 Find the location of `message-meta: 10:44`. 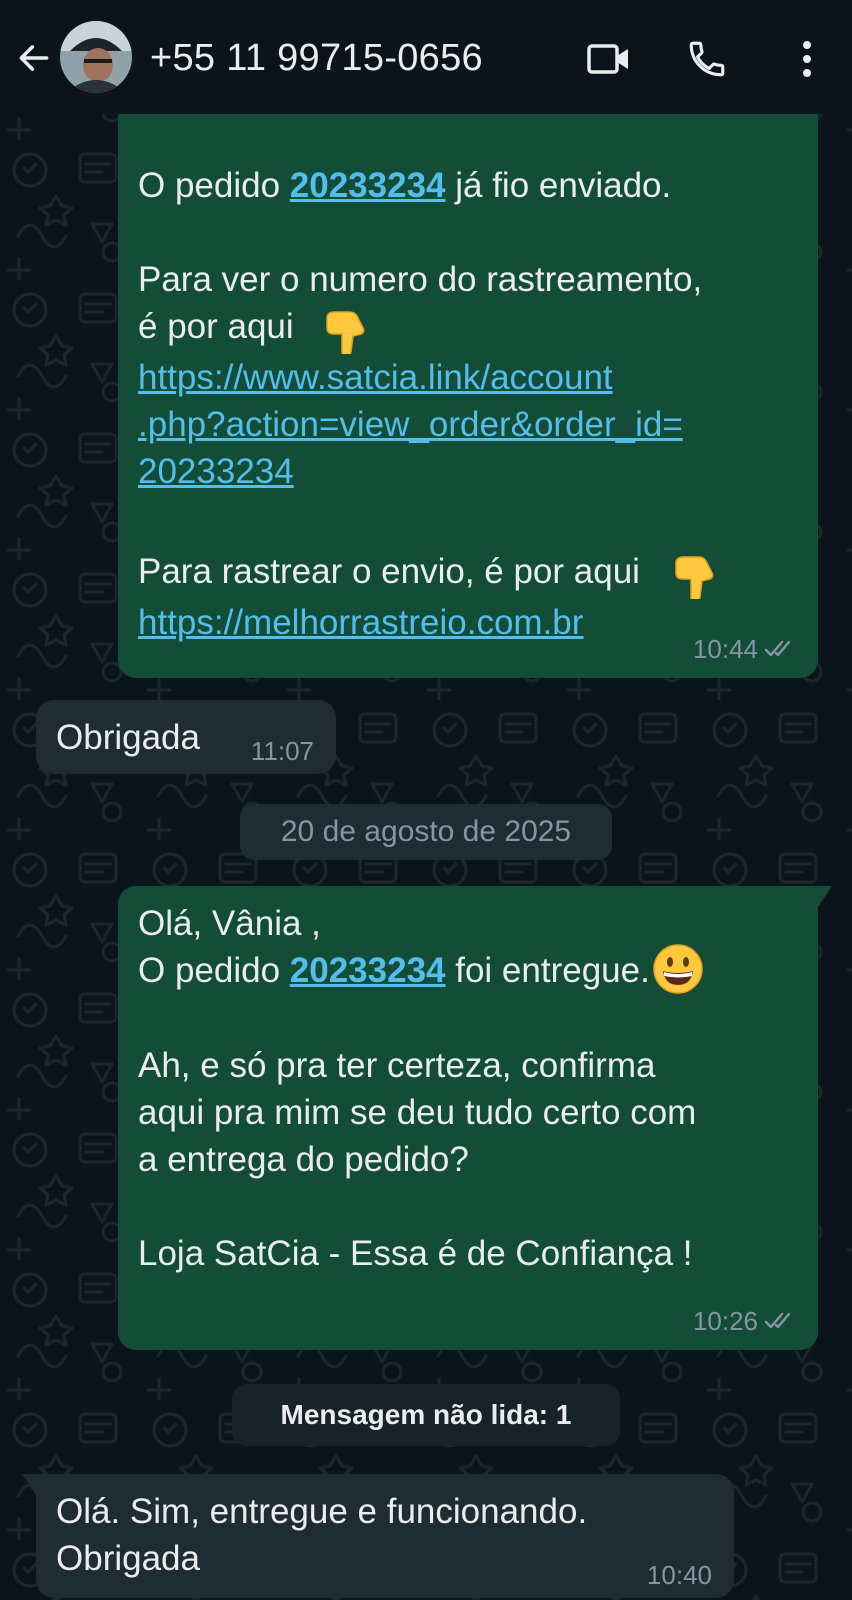

message-meta: 10:44 is located at coordinates (744, 649).